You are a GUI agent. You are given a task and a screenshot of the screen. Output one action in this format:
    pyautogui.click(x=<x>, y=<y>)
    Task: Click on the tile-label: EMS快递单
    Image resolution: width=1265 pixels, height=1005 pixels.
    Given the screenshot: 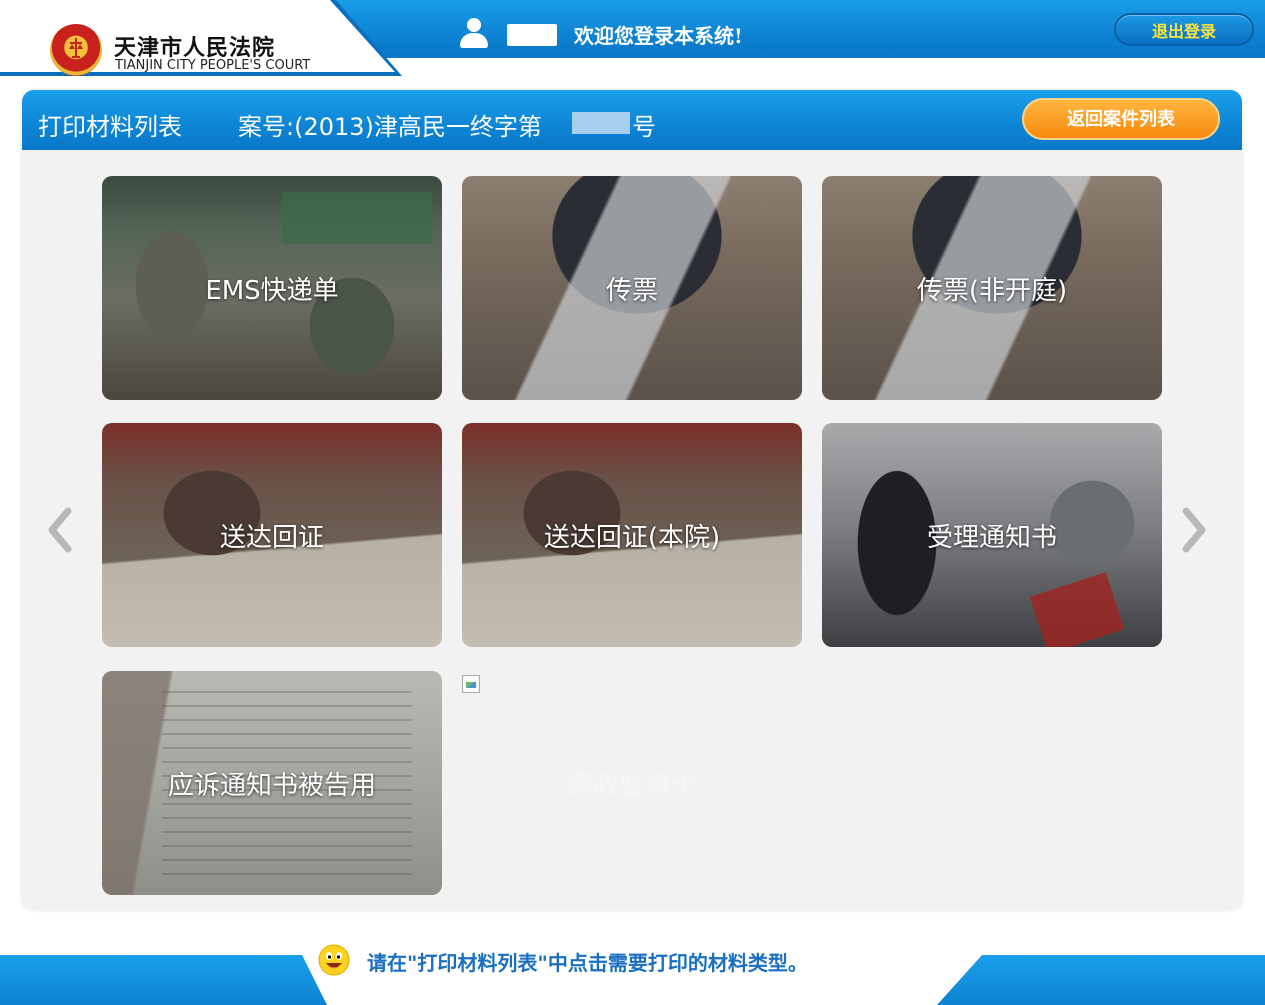 What is the action you would take?
    pyautogui.click(x=272, y=290)
    